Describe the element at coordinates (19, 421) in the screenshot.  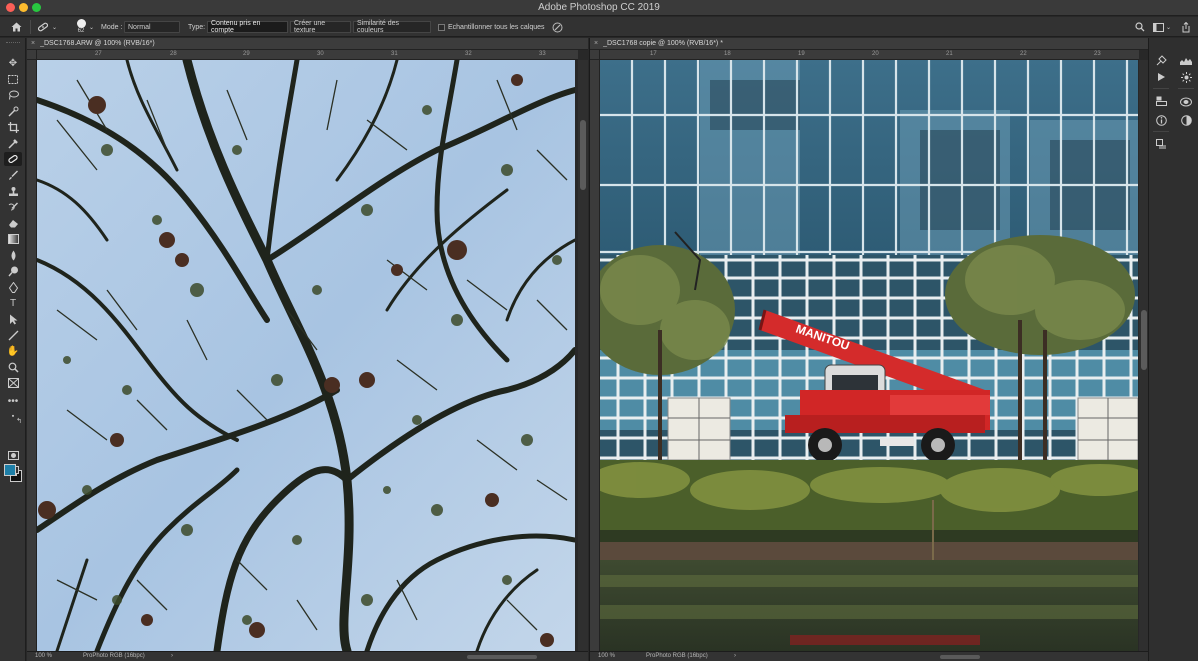
I see `swap-colors-icon: ↰` at that location.